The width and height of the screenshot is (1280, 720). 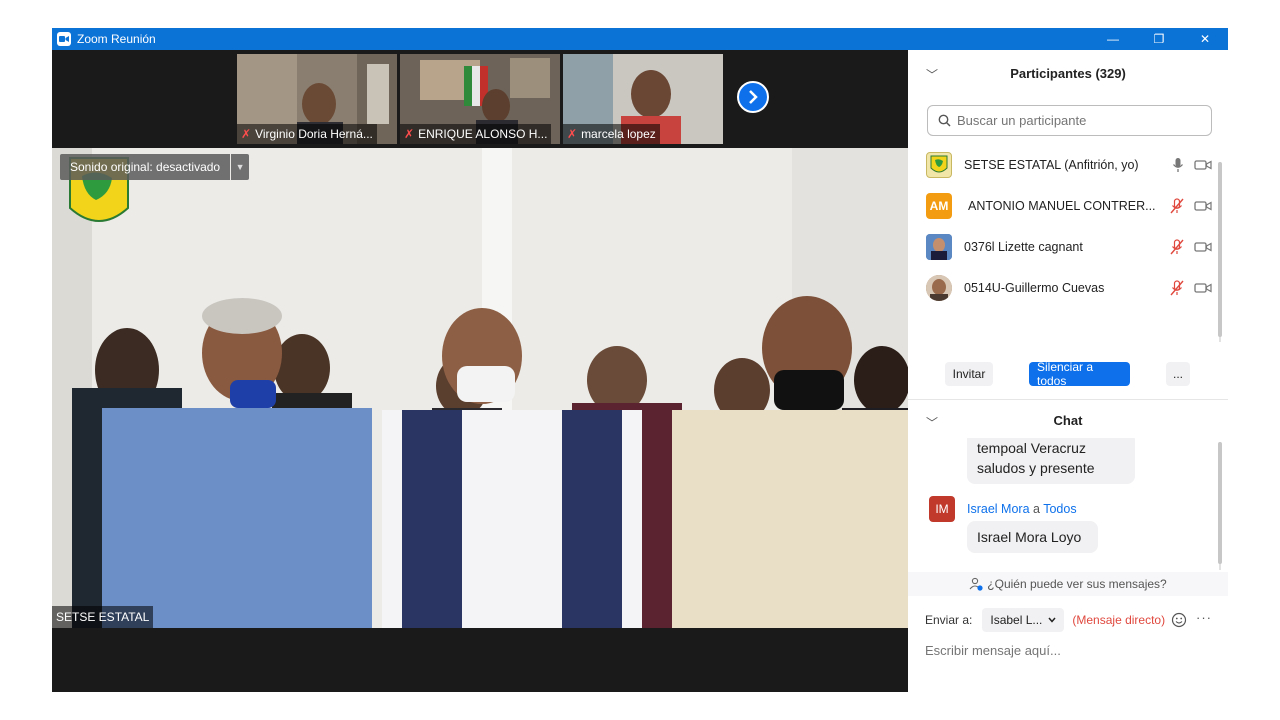 I want to click on chat-connector: a, so click(x=1036, y=509).